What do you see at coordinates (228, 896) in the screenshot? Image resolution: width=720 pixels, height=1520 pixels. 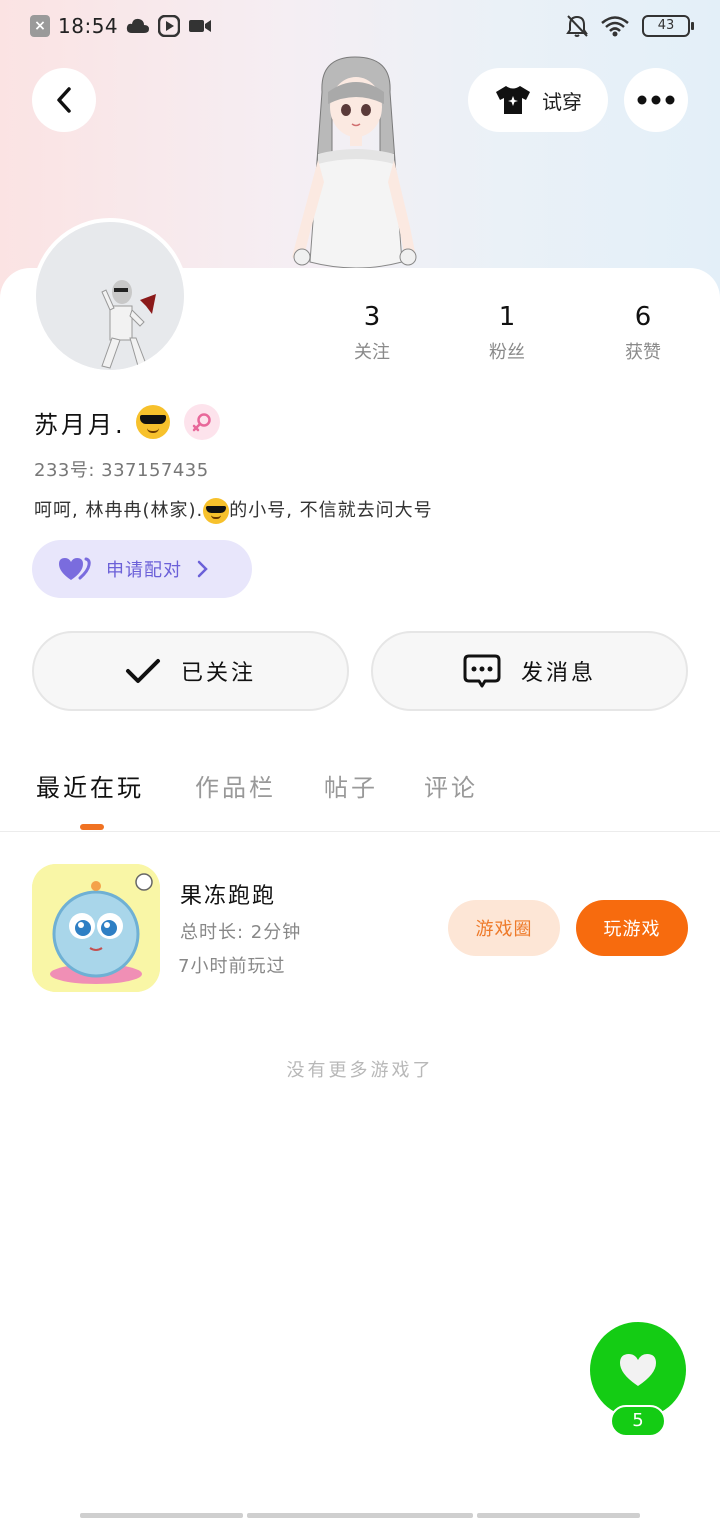 I see `game-title: 果冻跑跑` at bounding box center [228, 896].